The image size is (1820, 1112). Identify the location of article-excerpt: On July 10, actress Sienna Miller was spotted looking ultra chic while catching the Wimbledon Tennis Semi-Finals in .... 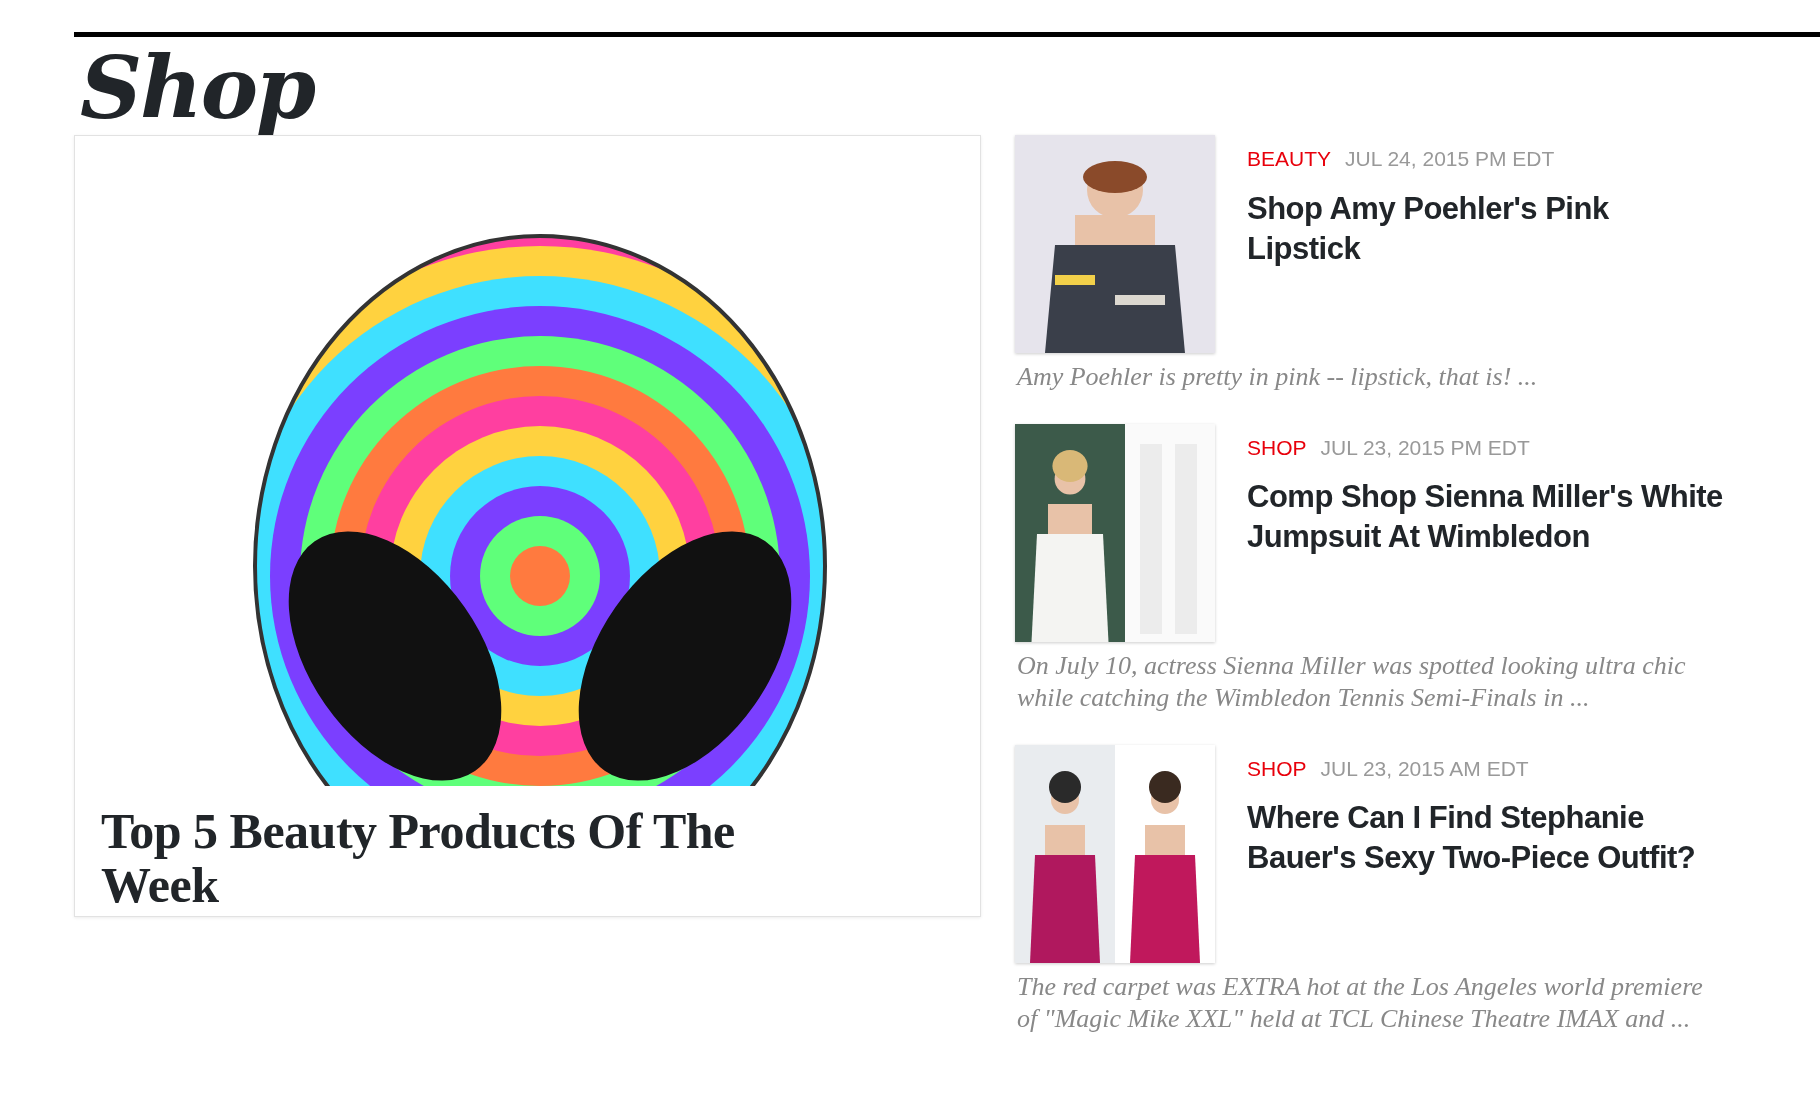
(1352, 681).